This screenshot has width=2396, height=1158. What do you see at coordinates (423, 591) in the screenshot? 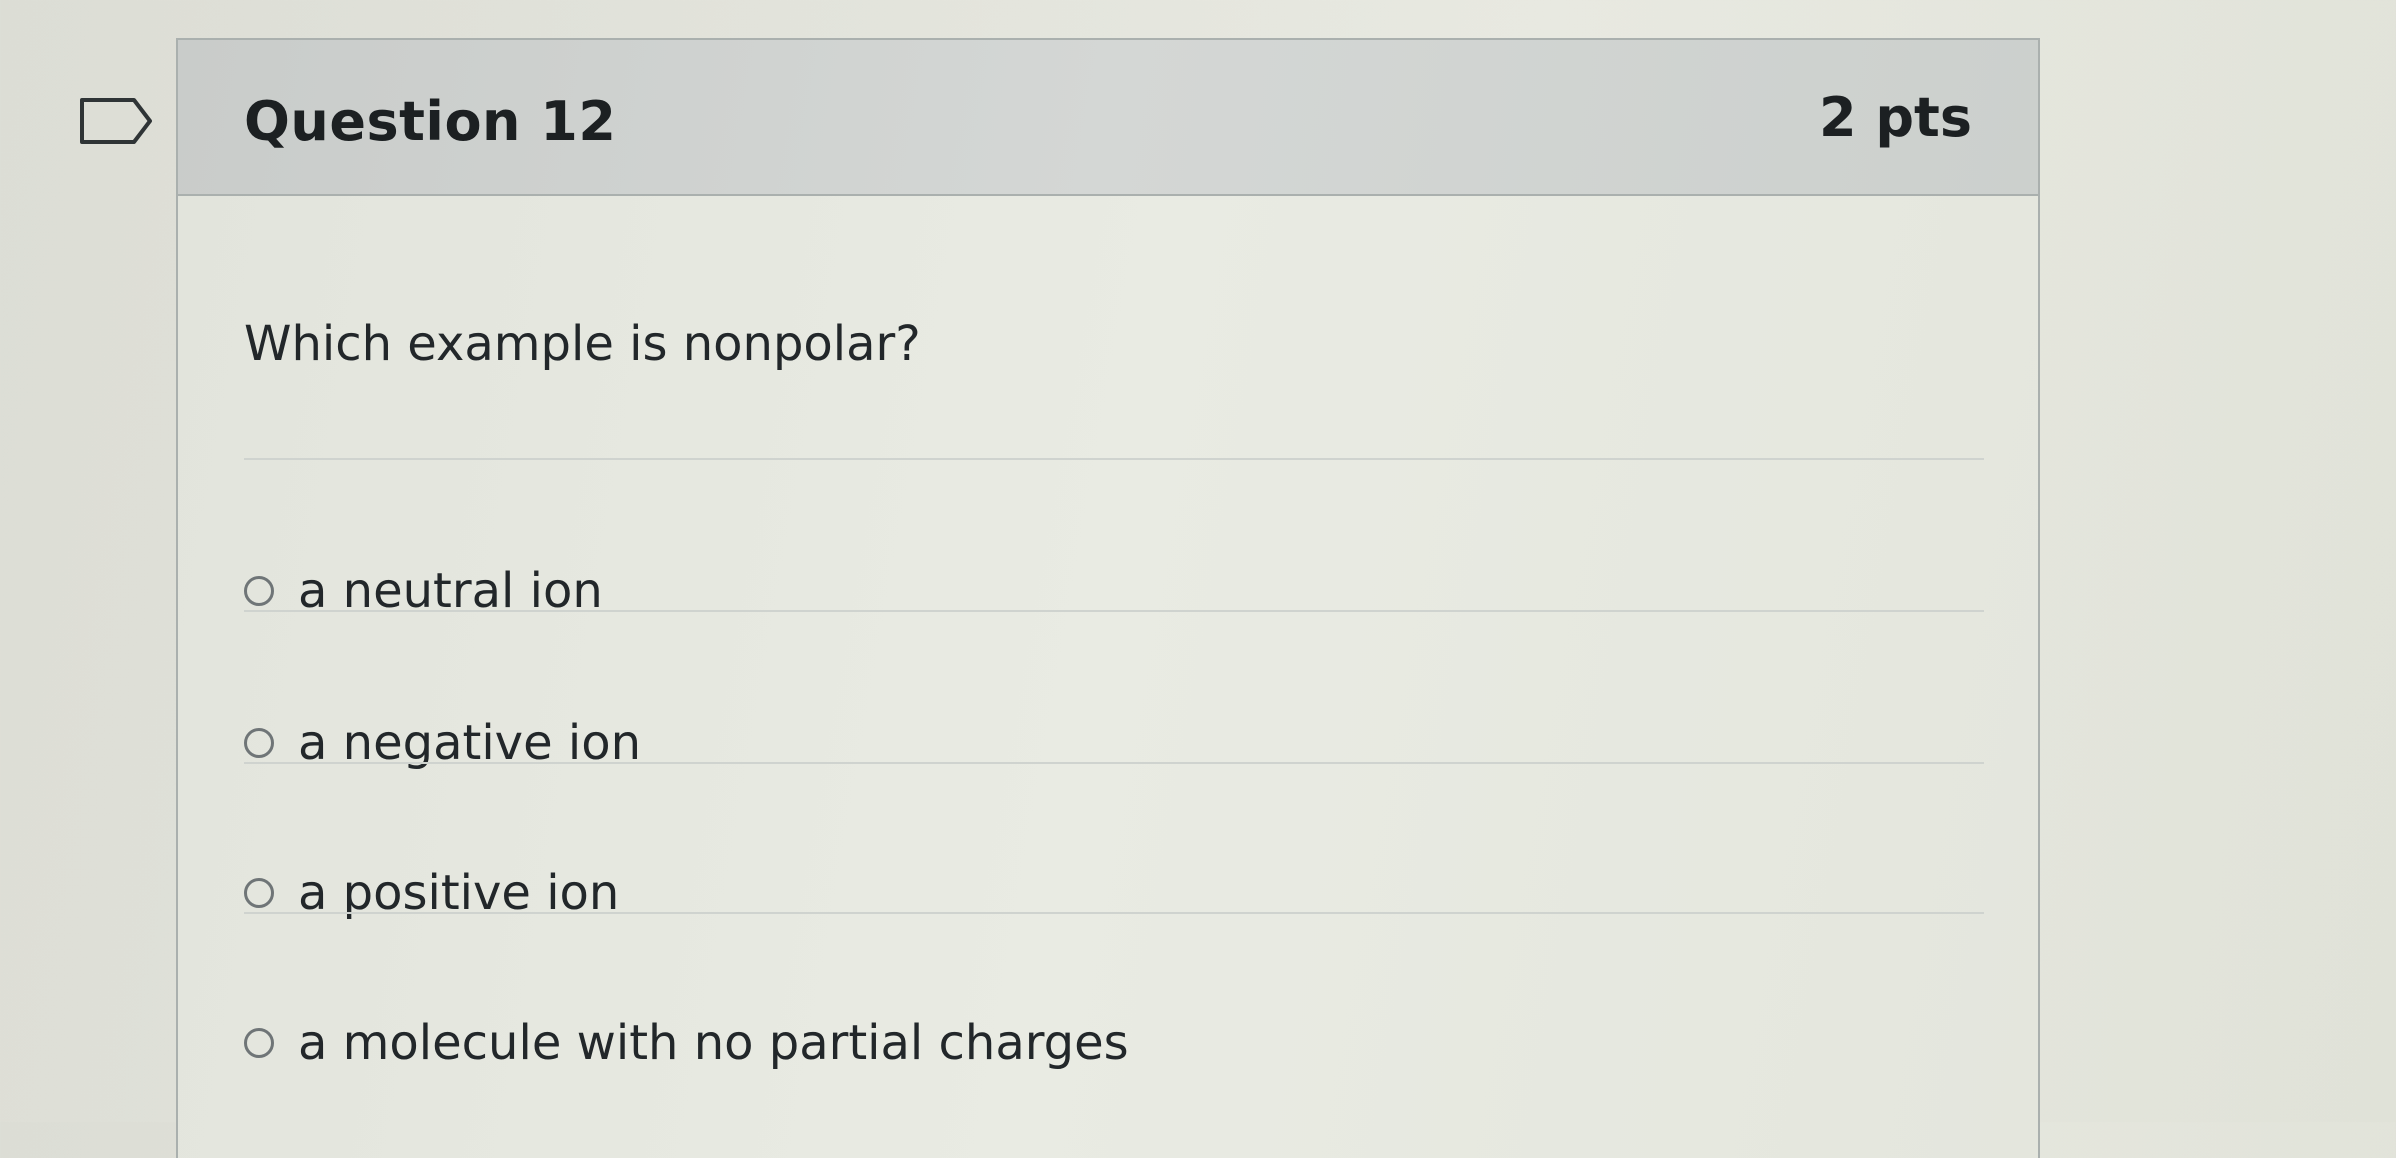
I see `answer-option-1: a neutral ion` at bounding box center [423, 591].